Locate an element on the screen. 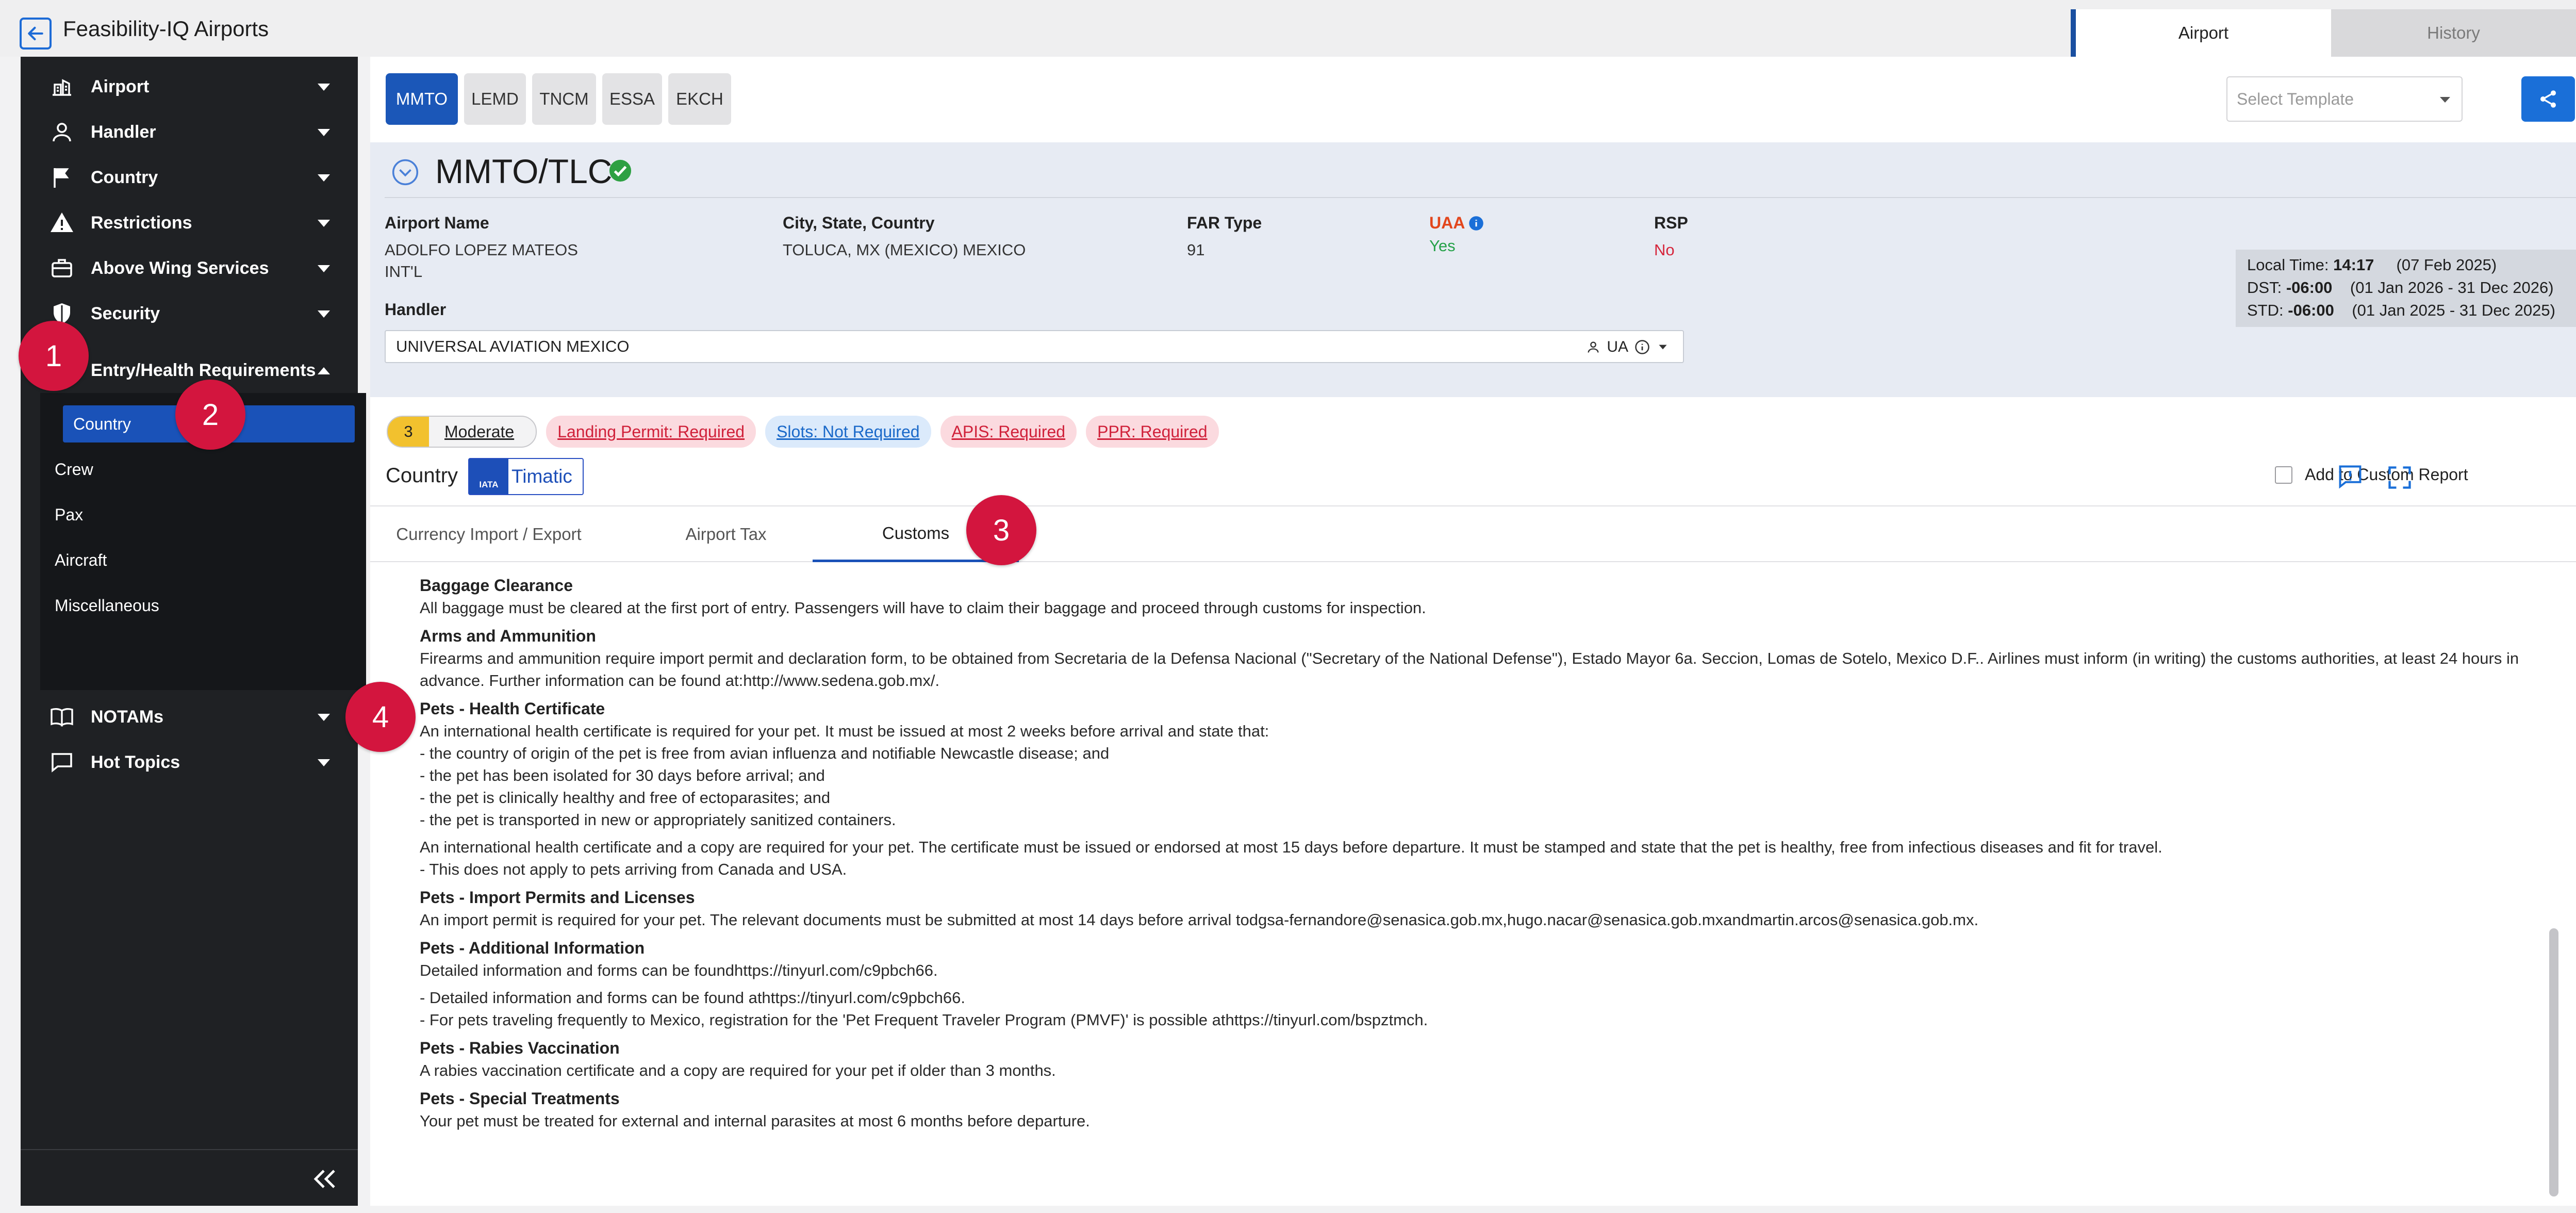  airport-tab-essa: ESSA is located at coordinates (632, 99).